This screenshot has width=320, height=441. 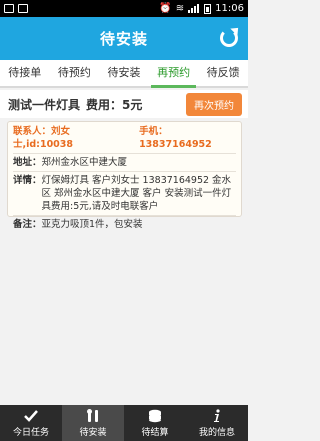 What do you see at coordinates (187, 138) in the screenshot?
I see `contact-phone: 手机：13837164952` at bounding box center [187, 138].